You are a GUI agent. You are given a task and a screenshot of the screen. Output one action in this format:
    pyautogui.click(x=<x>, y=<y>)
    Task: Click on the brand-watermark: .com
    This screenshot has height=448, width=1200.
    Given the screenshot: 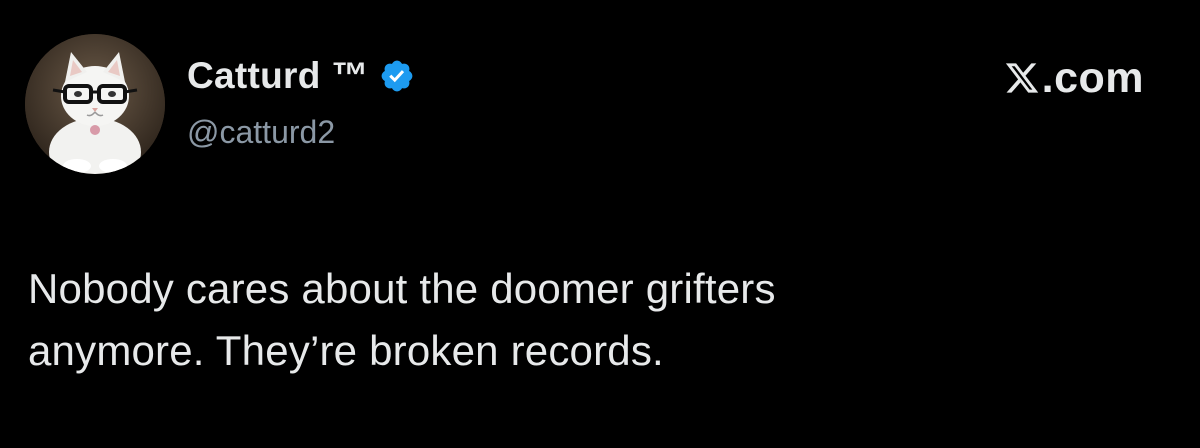 What is the action you would take?
    pyautogui.click(x=1074, y=78)
    